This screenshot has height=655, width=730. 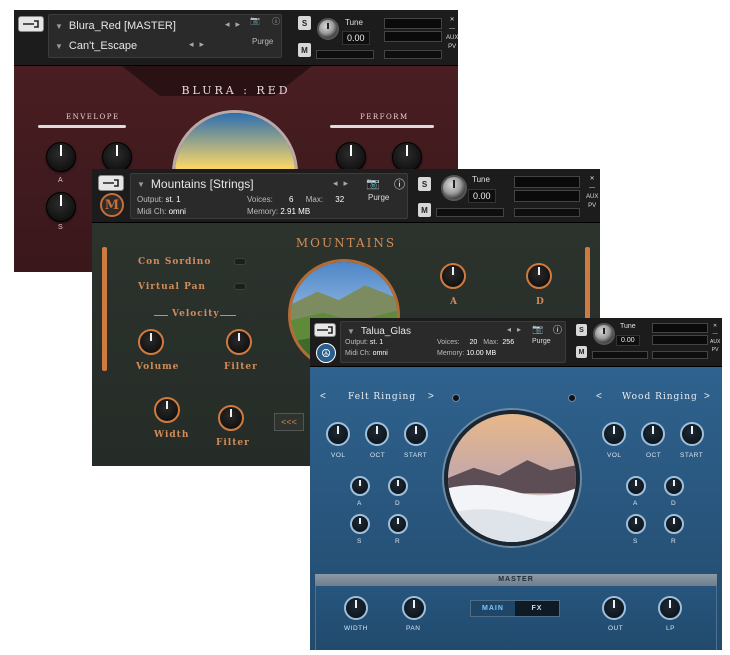 I want to click on virtual-pan-toggle, so click(x=240, y=286).